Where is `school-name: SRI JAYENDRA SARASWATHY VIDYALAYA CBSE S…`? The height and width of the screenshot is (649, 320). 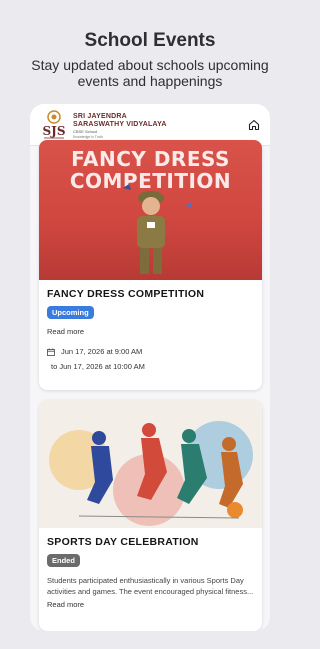
school-name: SRI JAYENDRA SARASWATHY VIDYALAYA CBSE S… is located at coordinates (120, 126).